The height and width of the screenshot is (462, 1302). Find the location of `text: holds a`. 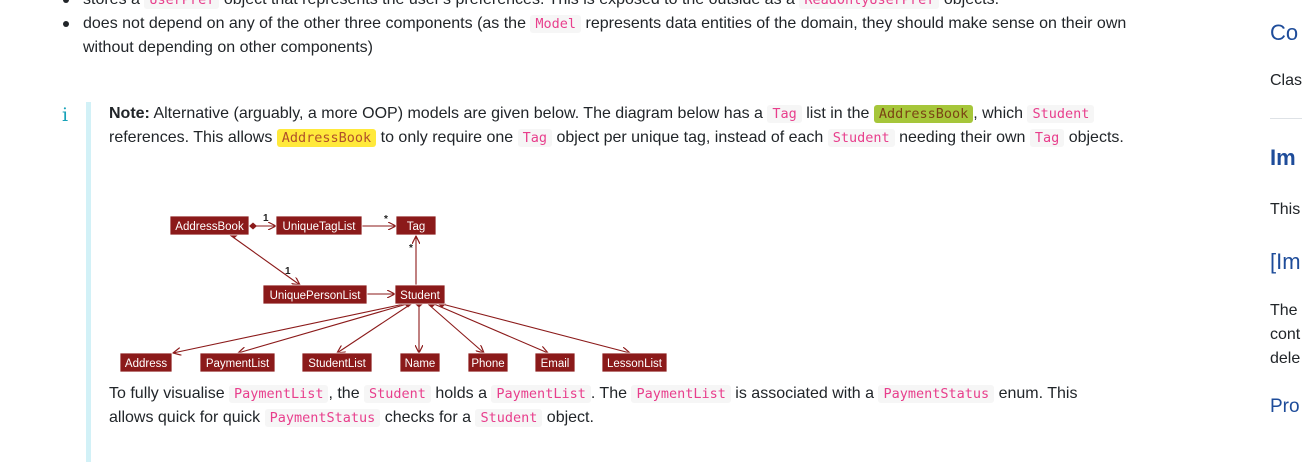

text: holds a is located at coordinates (461, 393).